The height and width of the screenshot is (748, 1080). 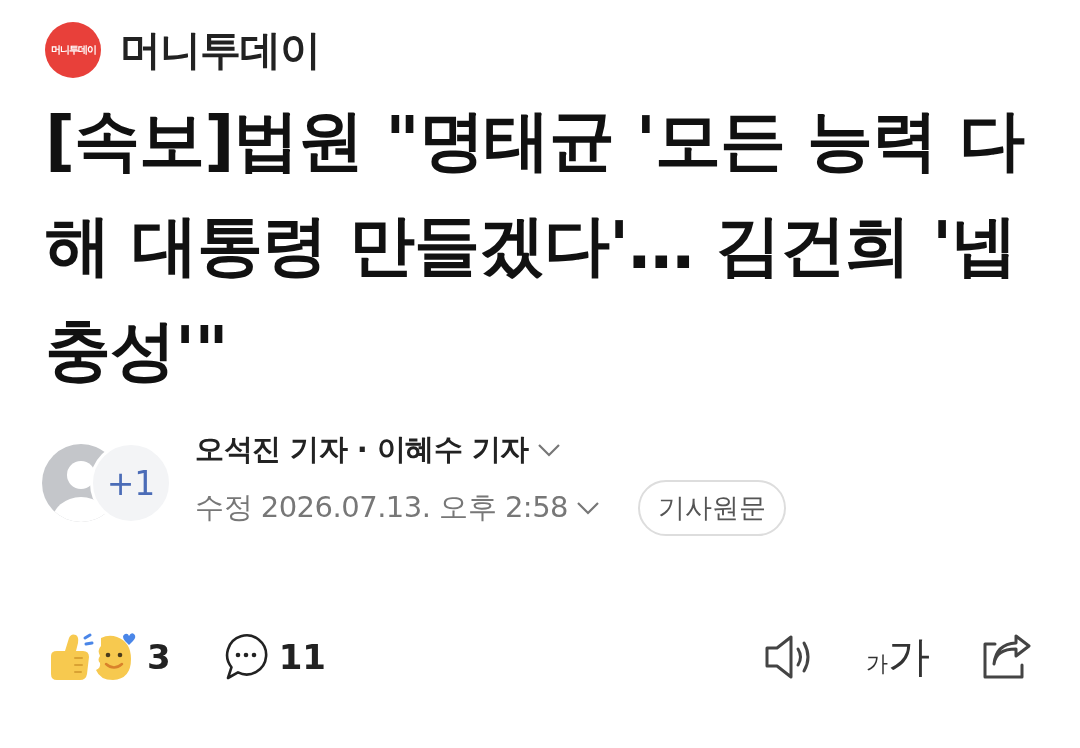 What do you see at coordinates (108, 657) in the screenshot?
I see `reaction-button: 3` at bounding box center [108, 657].